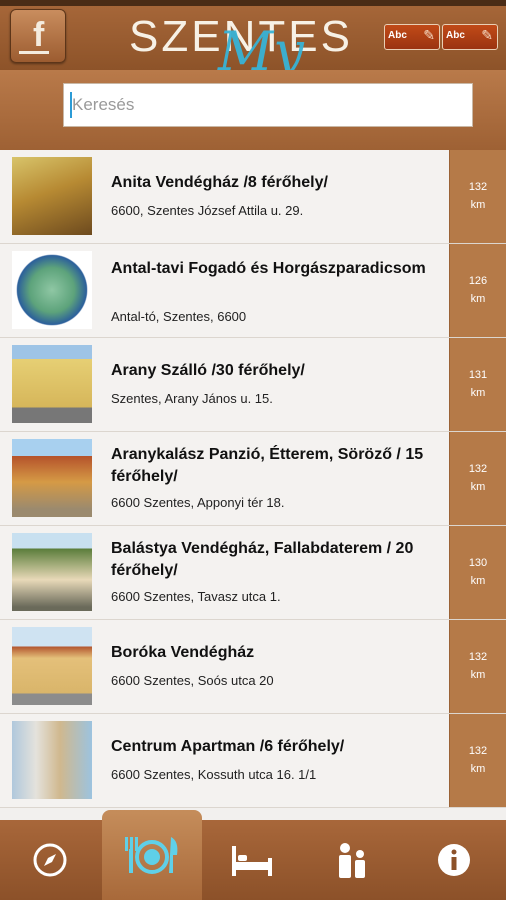  I want to click on app-logo: SZENTES My, so click(241, 44).